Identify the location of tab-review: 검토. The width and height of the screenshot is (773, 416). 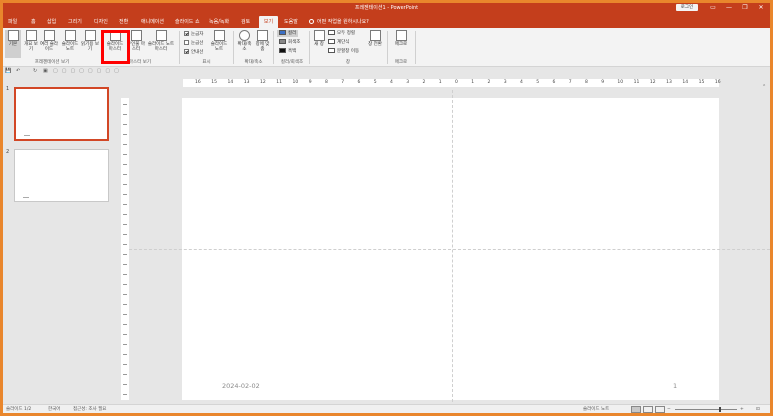
(245, 22).